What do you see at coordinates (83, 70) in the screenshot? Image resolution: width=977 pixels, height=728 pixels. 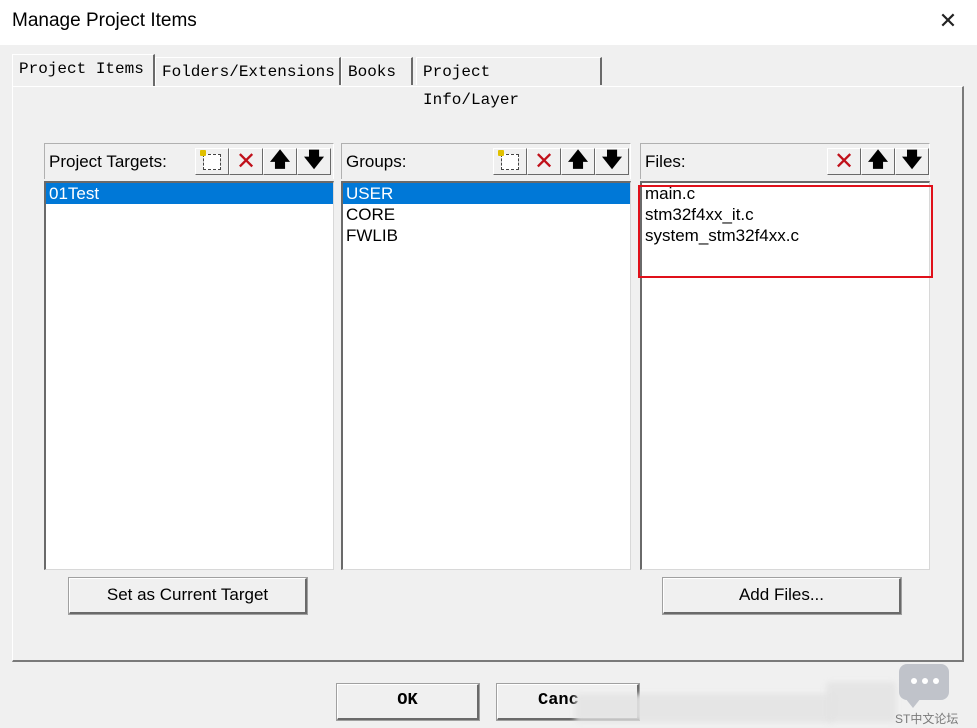 I see `tab-project-items: Project Items` at bounding box center [83, 70].